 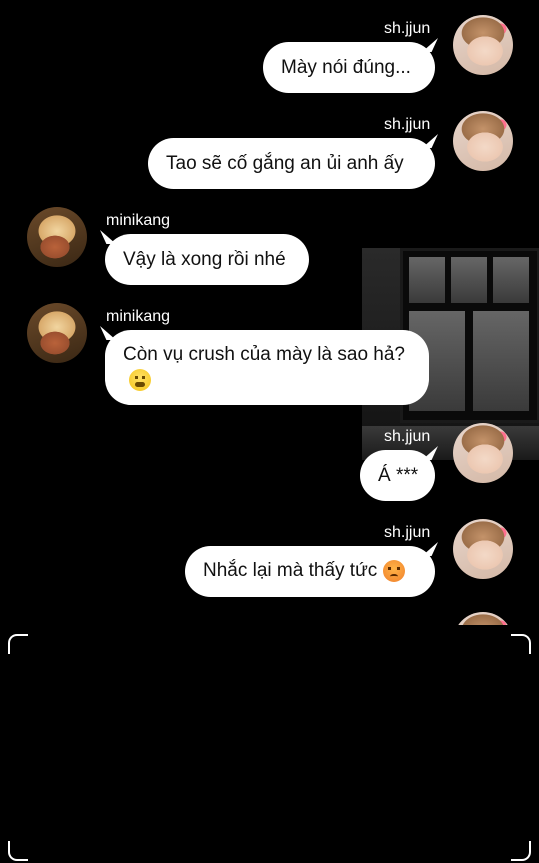 I want to click on angry-face-emoji, so click(x=394, y=571).